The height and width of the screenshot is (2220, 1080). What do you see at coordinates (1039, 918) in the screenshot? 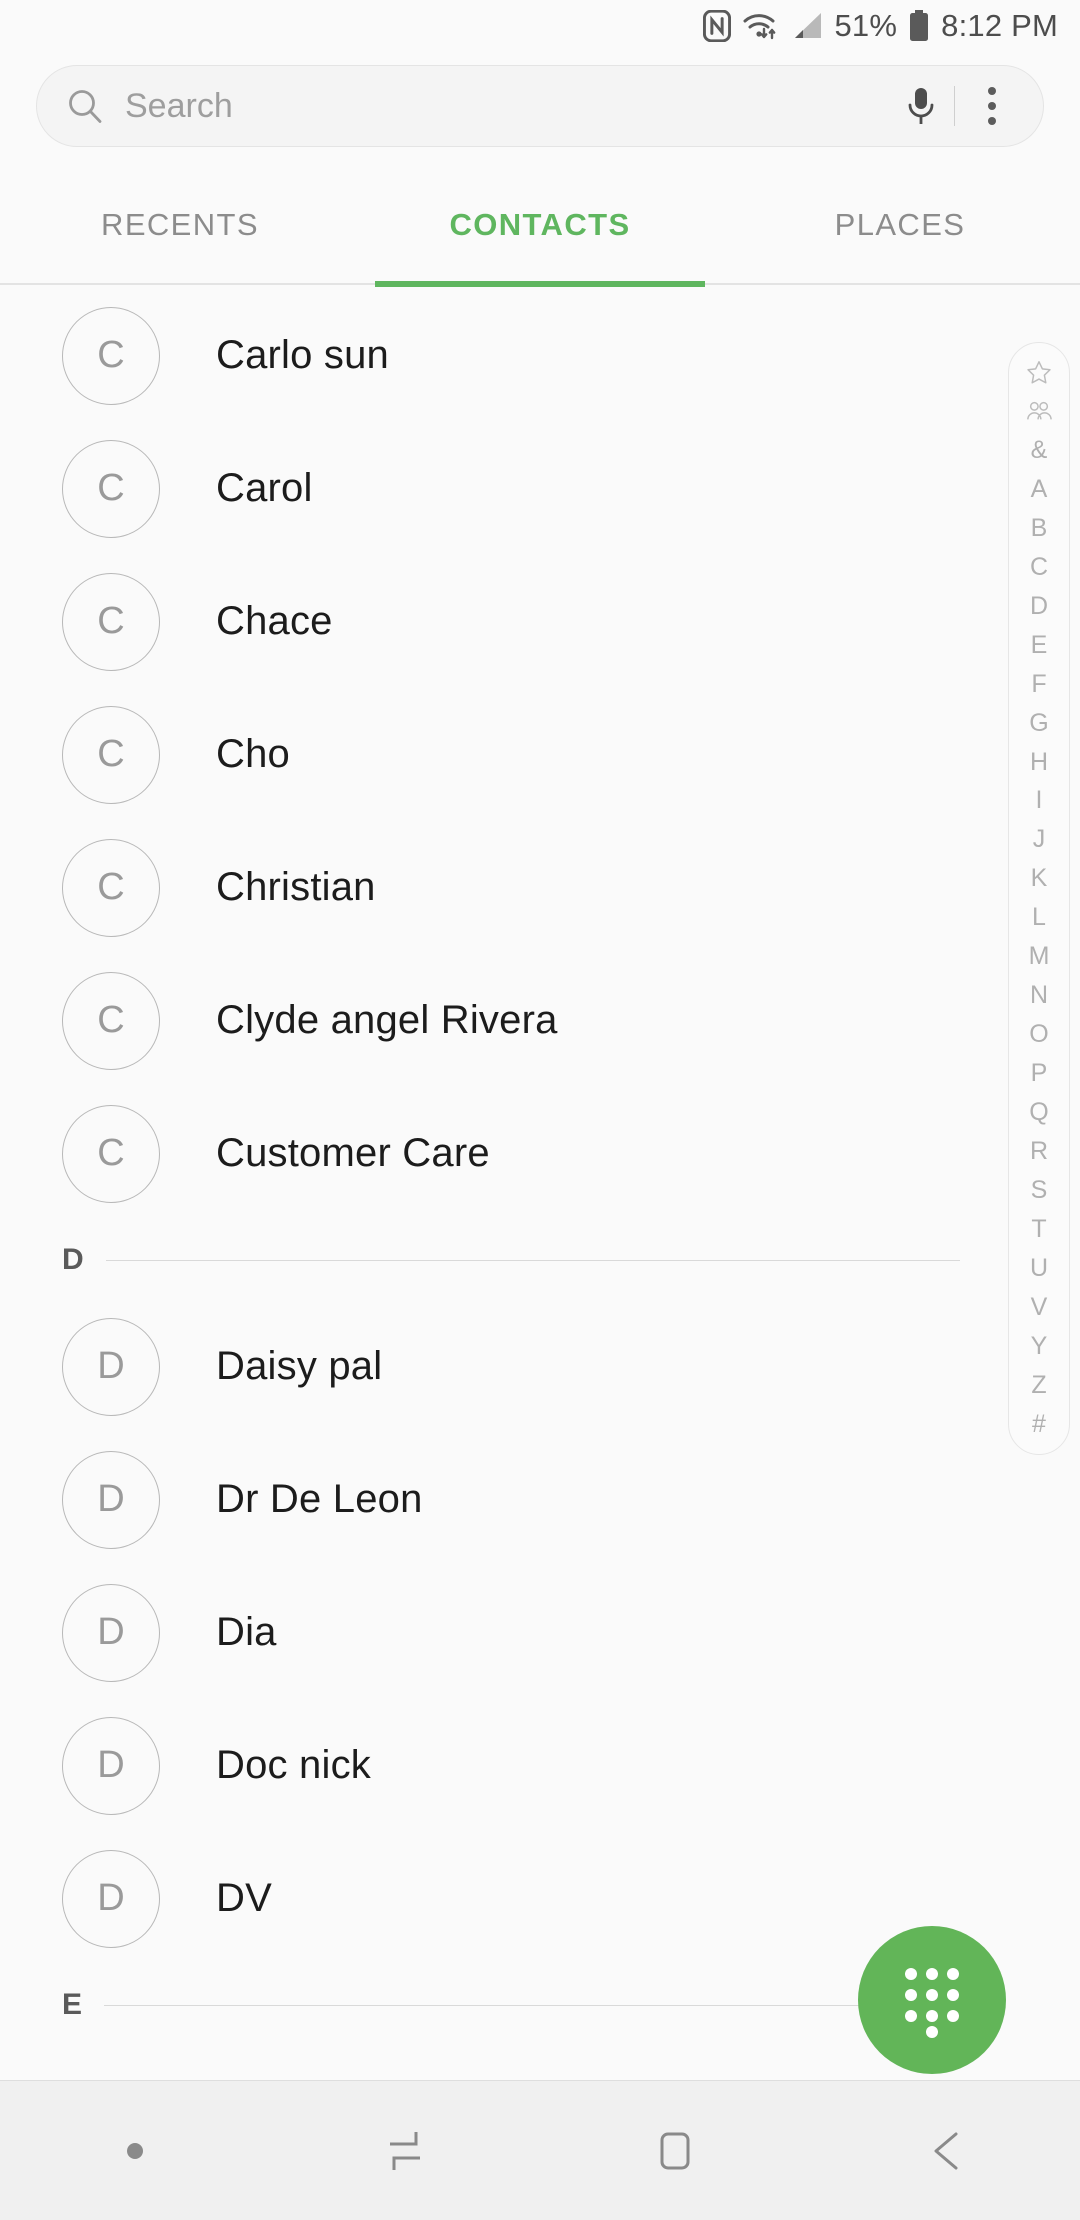
I see `index-letter-L: L` at bounding box center [1039, 918].